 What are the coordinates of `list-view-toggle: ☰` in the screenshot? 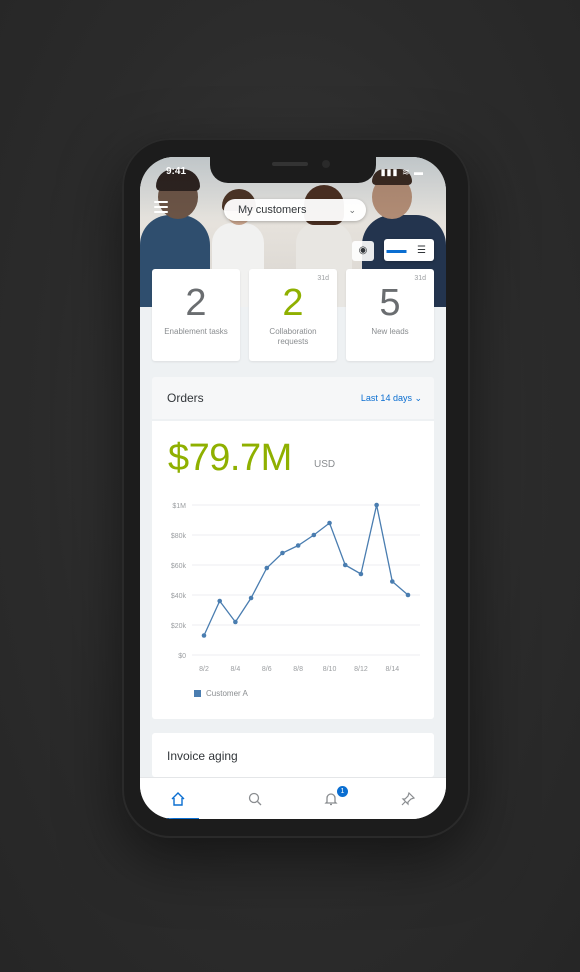 It's located at (421, 250).